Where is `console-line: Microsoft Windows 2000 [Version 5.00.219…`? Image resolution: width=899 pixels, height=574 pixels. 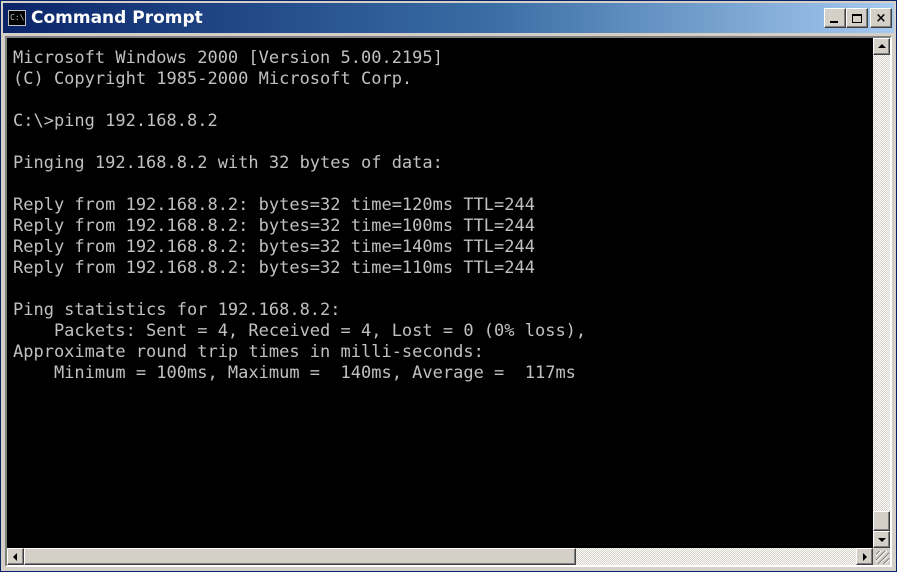 console-line: Microsoft Windows 2000 [Version 5.00.219… is located at coordinates (228, 58).